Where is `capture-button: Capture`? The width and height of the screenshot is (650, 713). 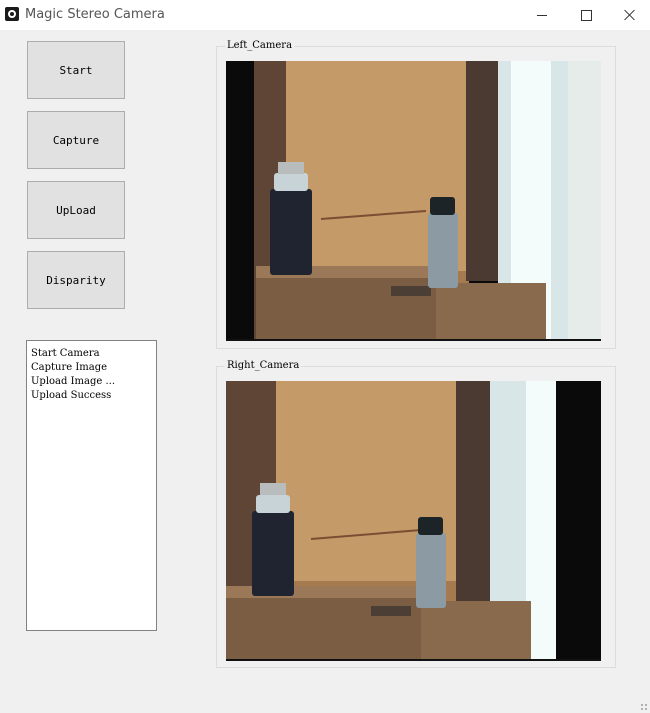
capture-button: Capture is located at coordinates (76, 140).